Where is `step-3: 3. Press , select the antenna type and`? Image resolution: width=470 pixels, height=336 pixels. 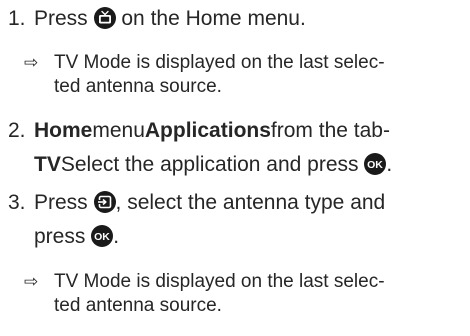 step-3: 3. Press , select the antenna type and is located at coordinates (196, 202).